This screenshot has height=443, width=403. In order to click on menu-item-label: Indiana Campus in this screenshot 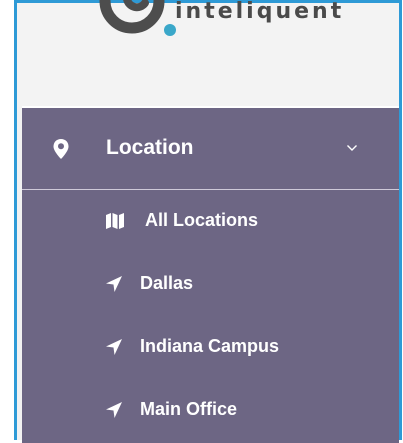, I will do `click(210, 346)`.